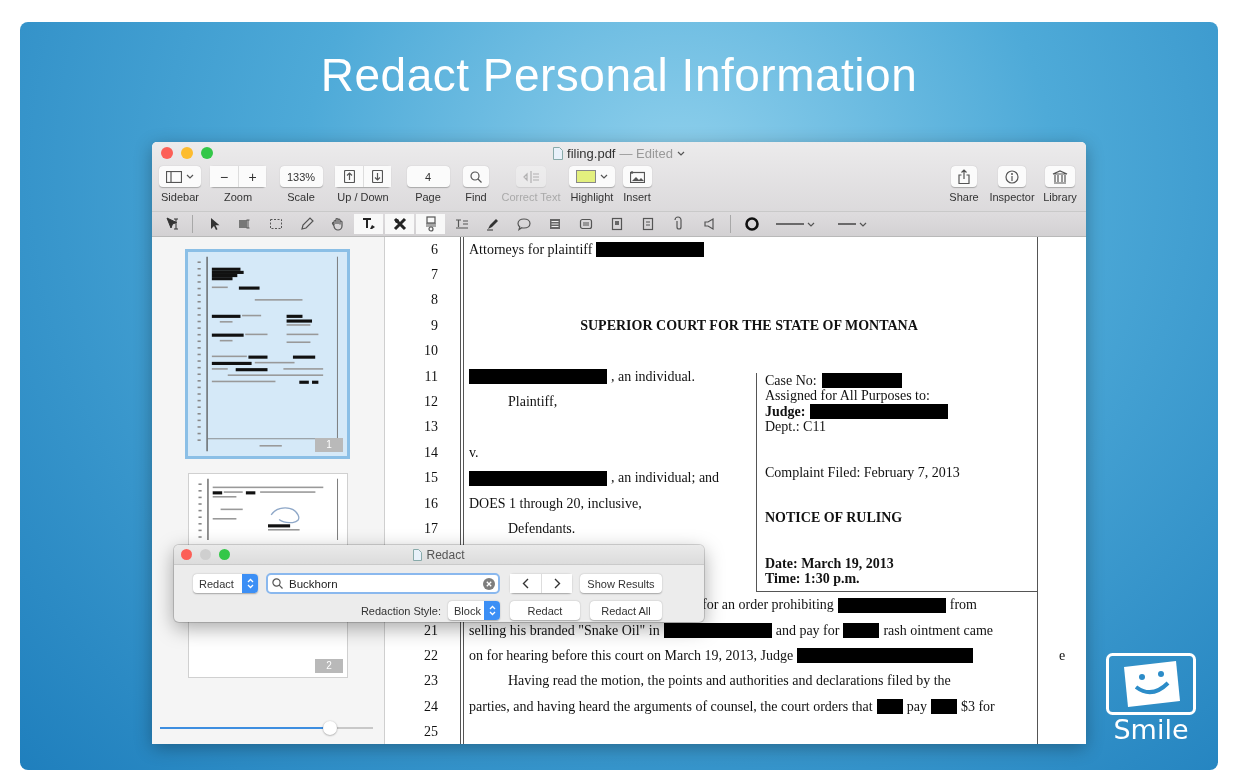 This screenshot has width=1234, height=784. I want to click on popup-value: Redact, so click(216, 583).